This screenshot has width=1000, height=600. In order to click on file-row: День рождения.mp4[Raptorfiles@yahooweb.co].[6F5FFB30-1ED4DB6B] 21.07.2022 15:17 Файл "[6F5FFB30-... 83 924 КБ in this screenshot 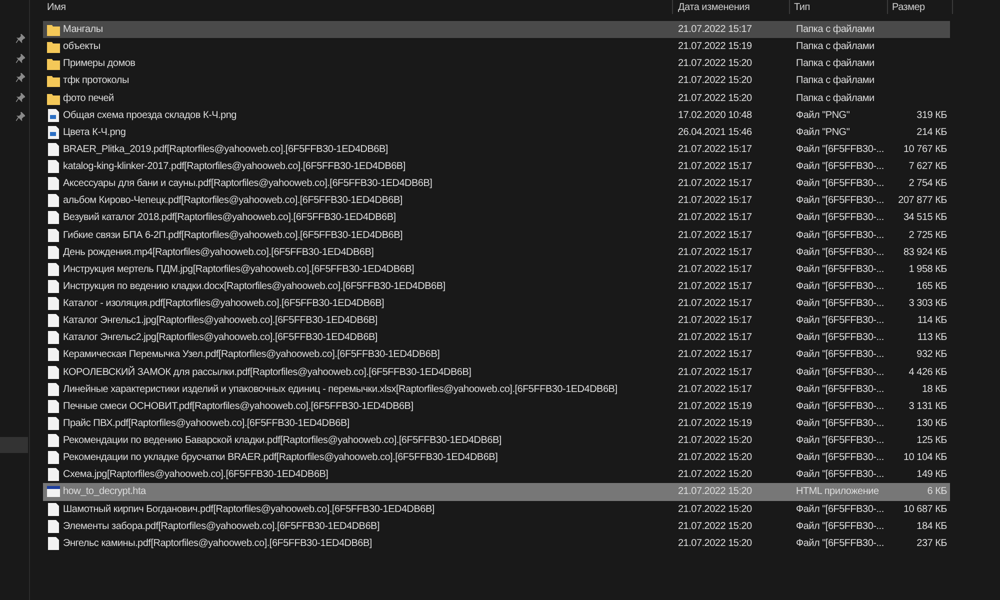, I will do `click(496, 252)`.